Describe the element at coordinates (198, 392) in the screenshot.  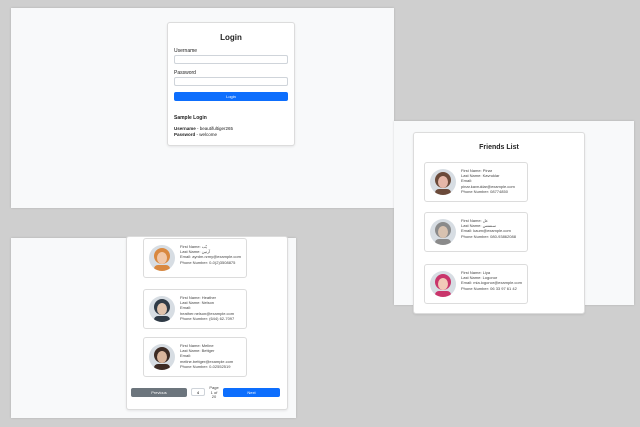
I see `page-number-input` at that location.